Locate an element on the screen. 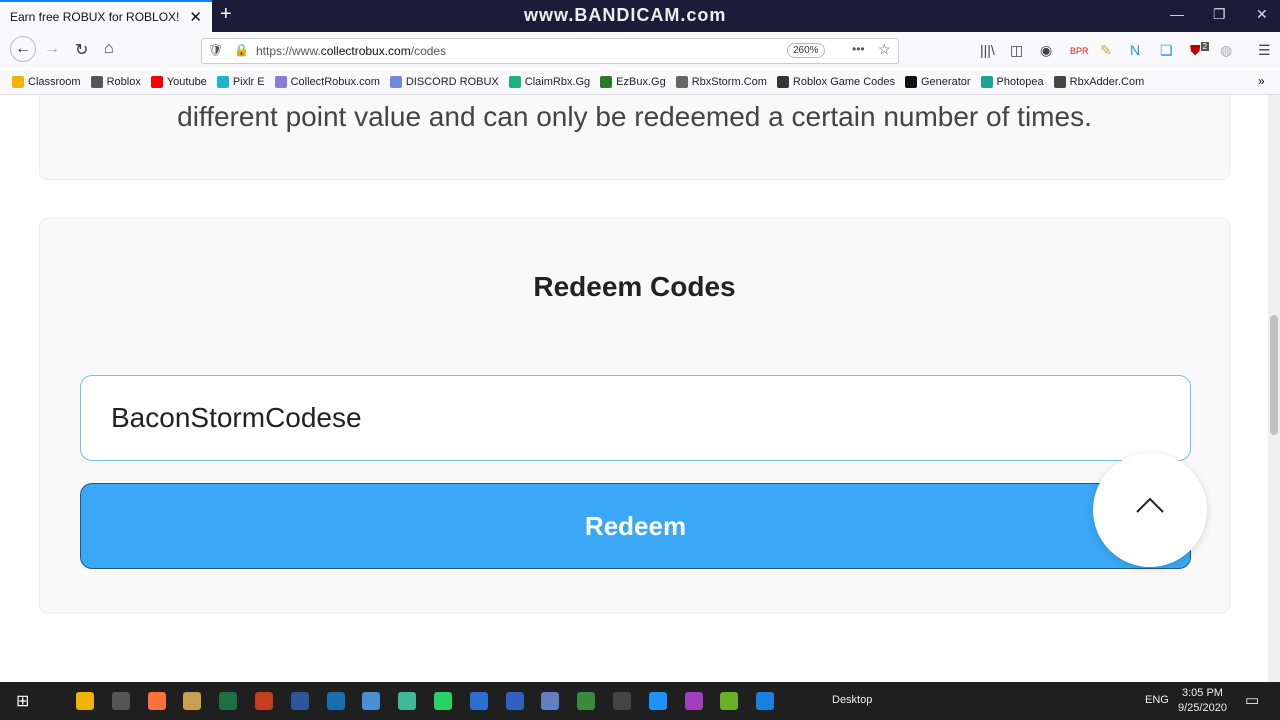  bookmark-item: ClaimRbx.Gg is located at coordinates (549, 82).